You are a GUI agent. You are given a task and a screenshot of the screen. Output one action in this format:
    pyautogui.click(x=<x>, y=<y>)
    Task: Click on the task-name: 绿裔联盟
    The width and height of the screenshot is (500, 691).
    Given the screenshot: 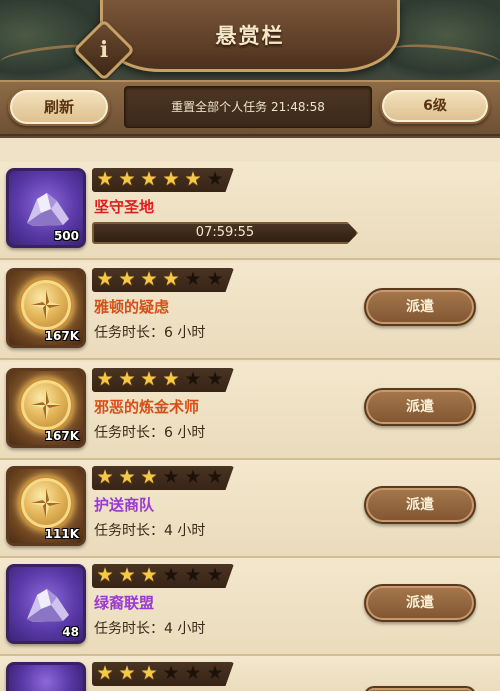 What is the action you would take?
    pyautogui.click(x=124, y=603)
    